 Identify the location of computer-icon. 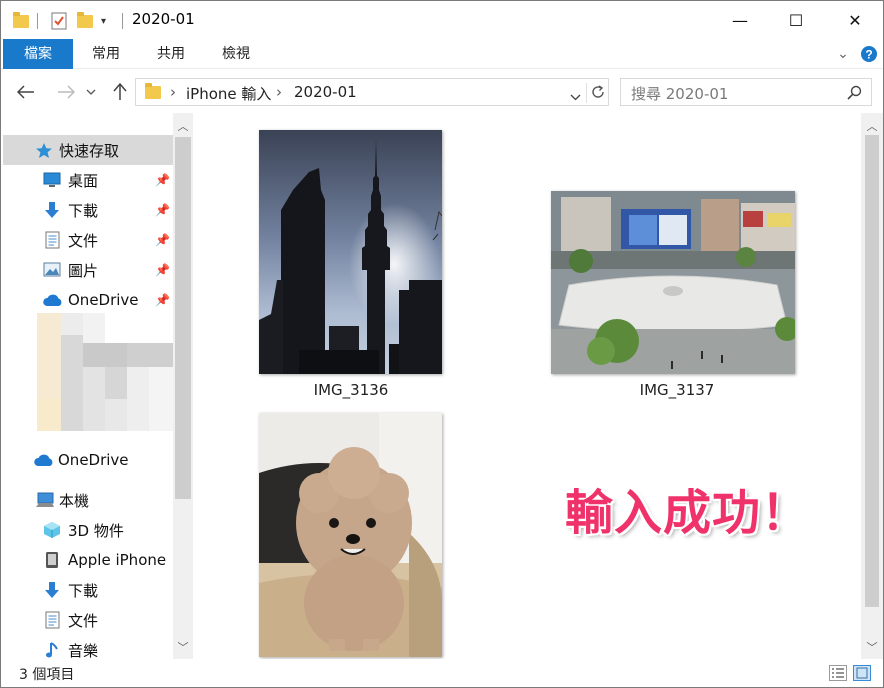
(44, 500).